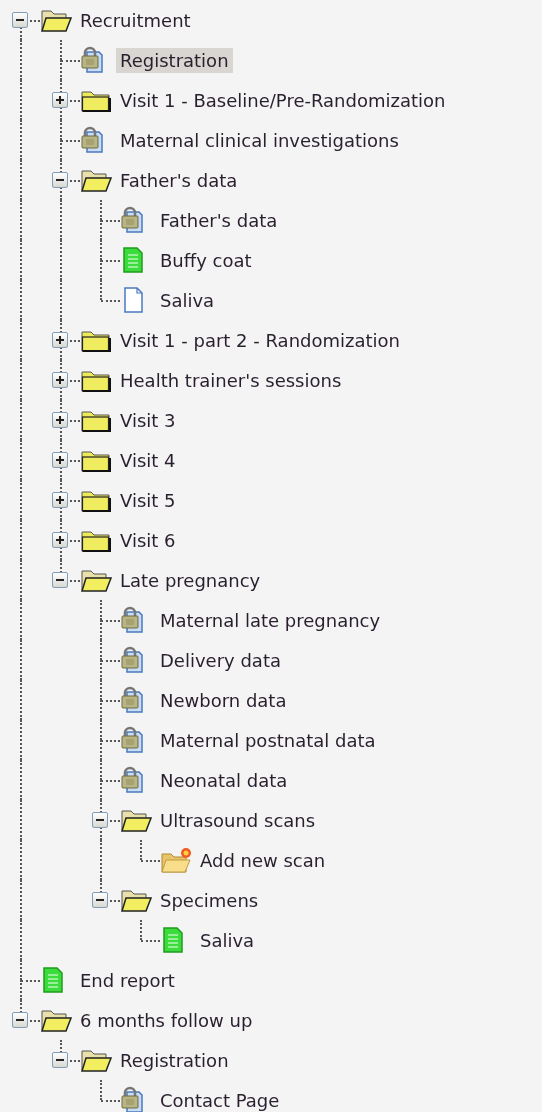 The width and height of the screenshot is (542, 1112). I want to click on tree-item: Health trainer's sessions, so click(231, 380).